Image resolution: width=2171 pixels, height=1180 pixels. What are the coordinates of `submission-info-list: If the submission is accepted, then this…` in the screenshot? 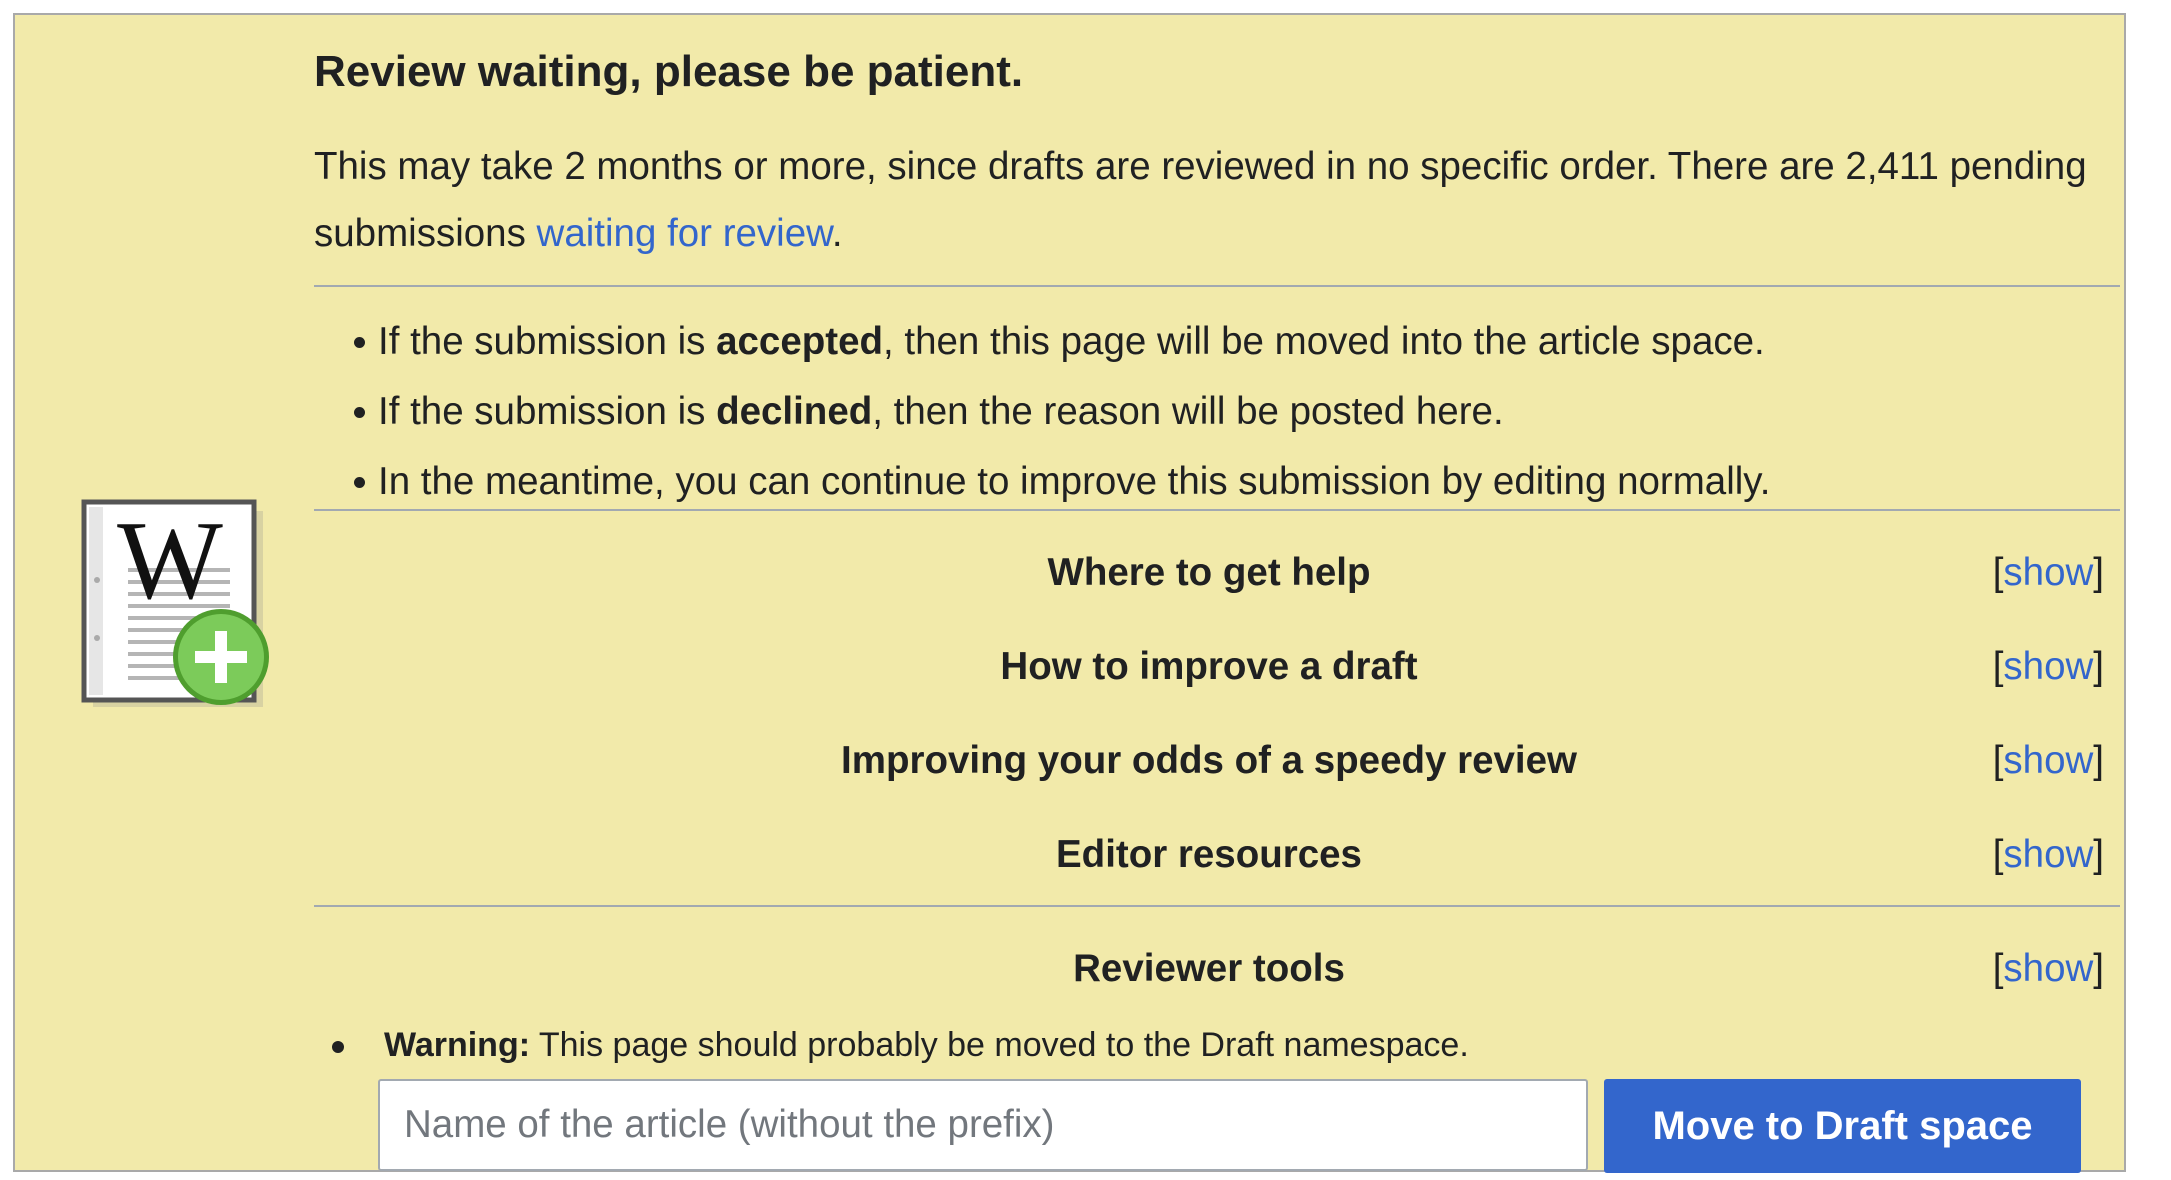 It's located at (1062, 416).